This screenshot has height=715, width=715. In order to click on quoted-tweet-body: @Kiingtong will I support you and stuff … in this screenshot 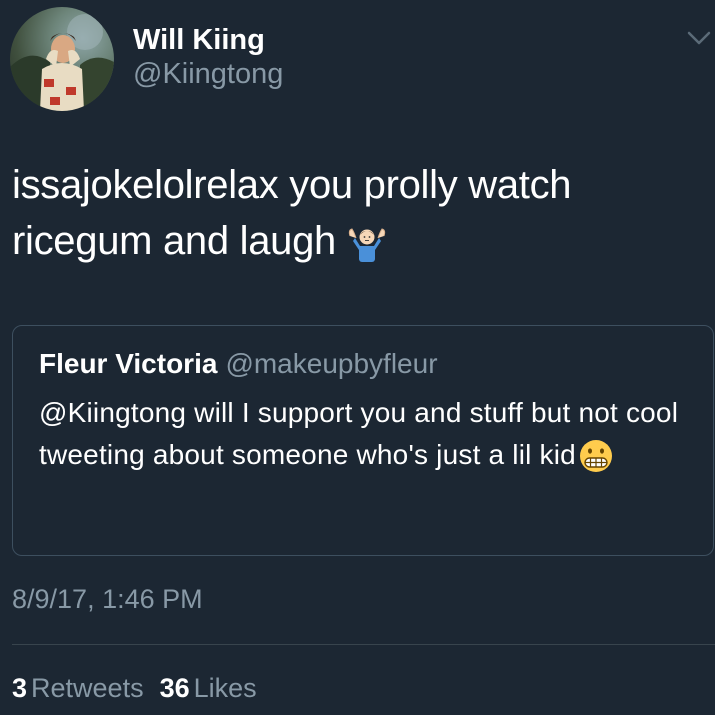, I will do `click(374, 439)`.